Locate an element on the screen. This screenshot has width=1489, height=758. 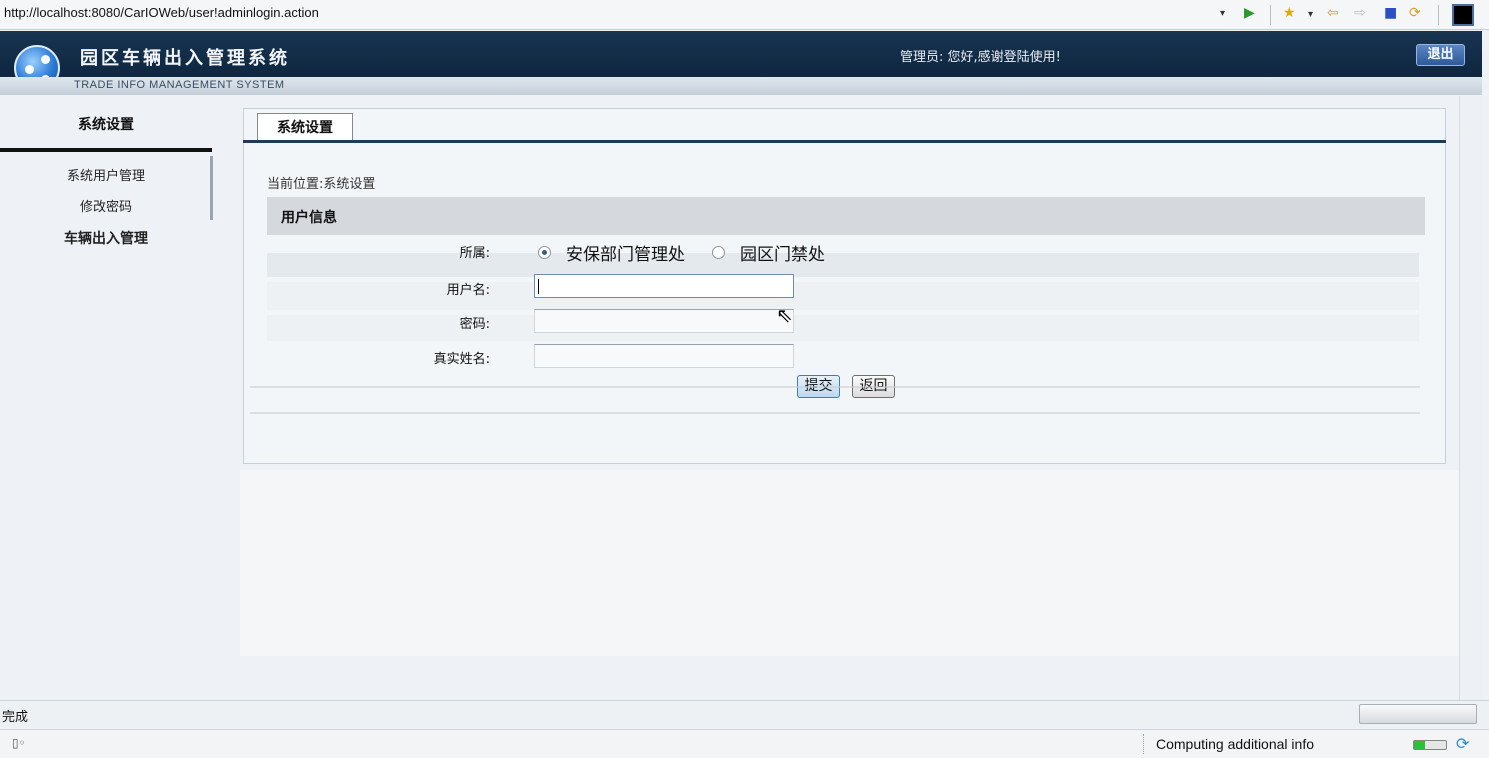
radio-security-dept-label: 安保部门管理处 is located at coordinates (625, 252).